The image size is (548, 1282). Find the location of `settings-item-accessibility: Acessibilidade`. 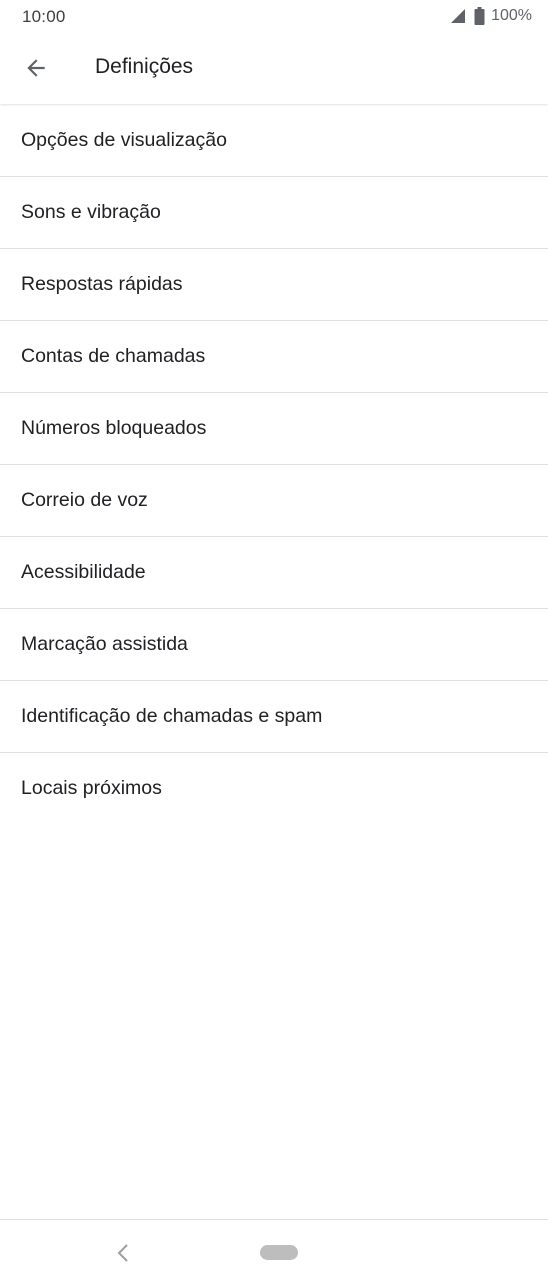

settings-item-accessibility: Acessibilidade is located at coordinates (274, 573).